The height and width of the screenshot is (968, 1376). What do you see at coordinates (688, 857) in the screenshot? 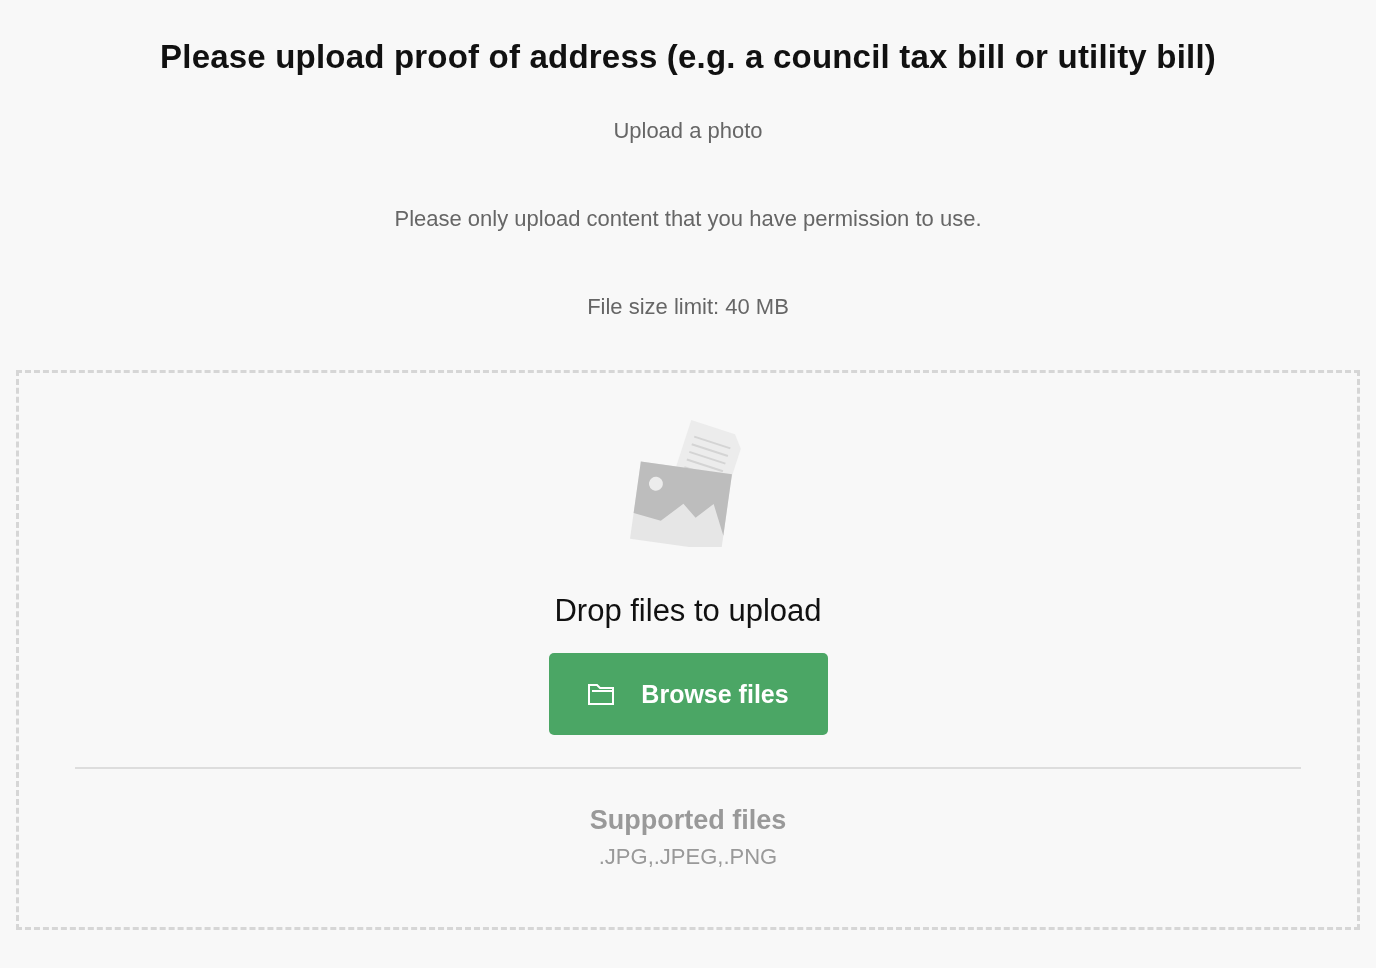
I see `supported-file-types: .JPG,.JPEG,.PNG` at bounding box center [688, 857].